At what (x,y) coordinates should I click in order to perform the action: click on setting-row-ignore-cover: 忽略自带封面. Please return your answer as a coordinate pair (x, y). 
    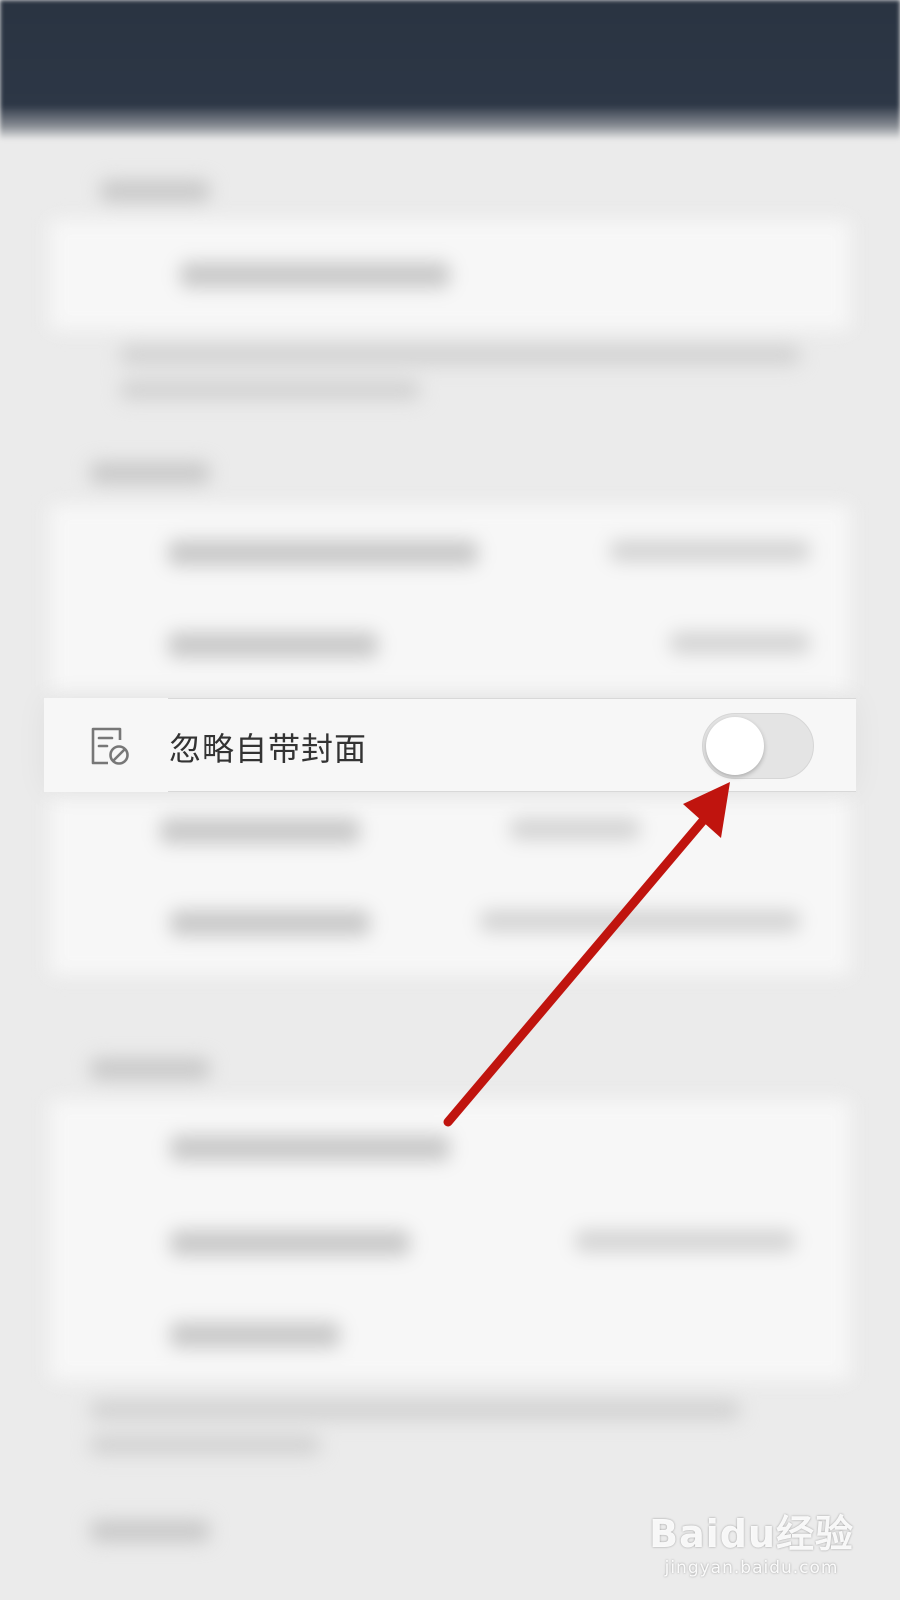
    Looking at the image, I should click on (450, 745).